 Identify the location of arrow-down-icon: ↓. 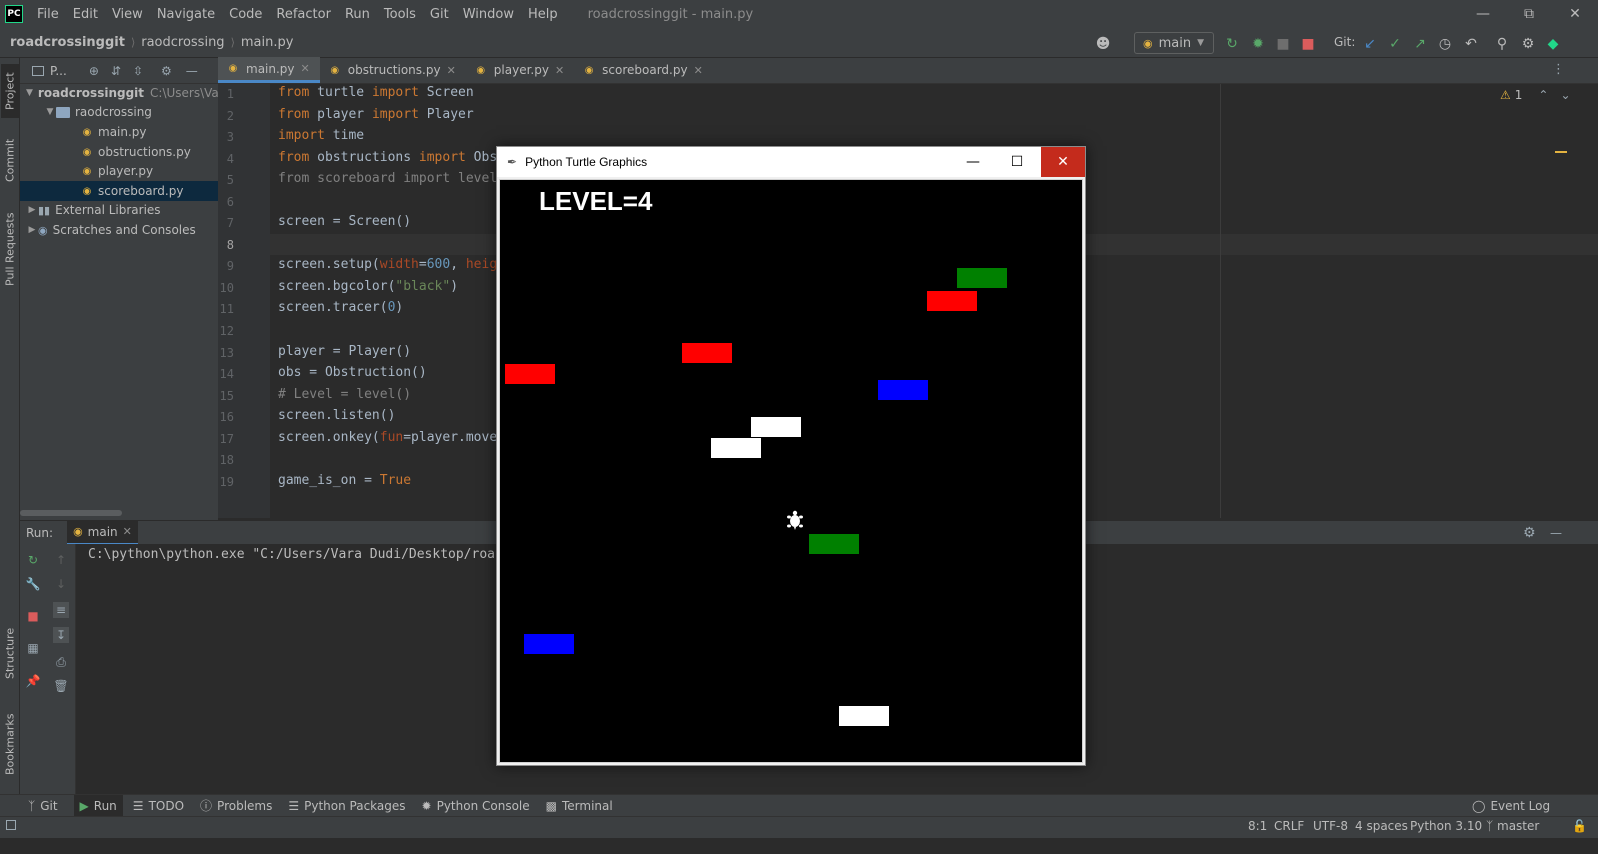
(61, 584).